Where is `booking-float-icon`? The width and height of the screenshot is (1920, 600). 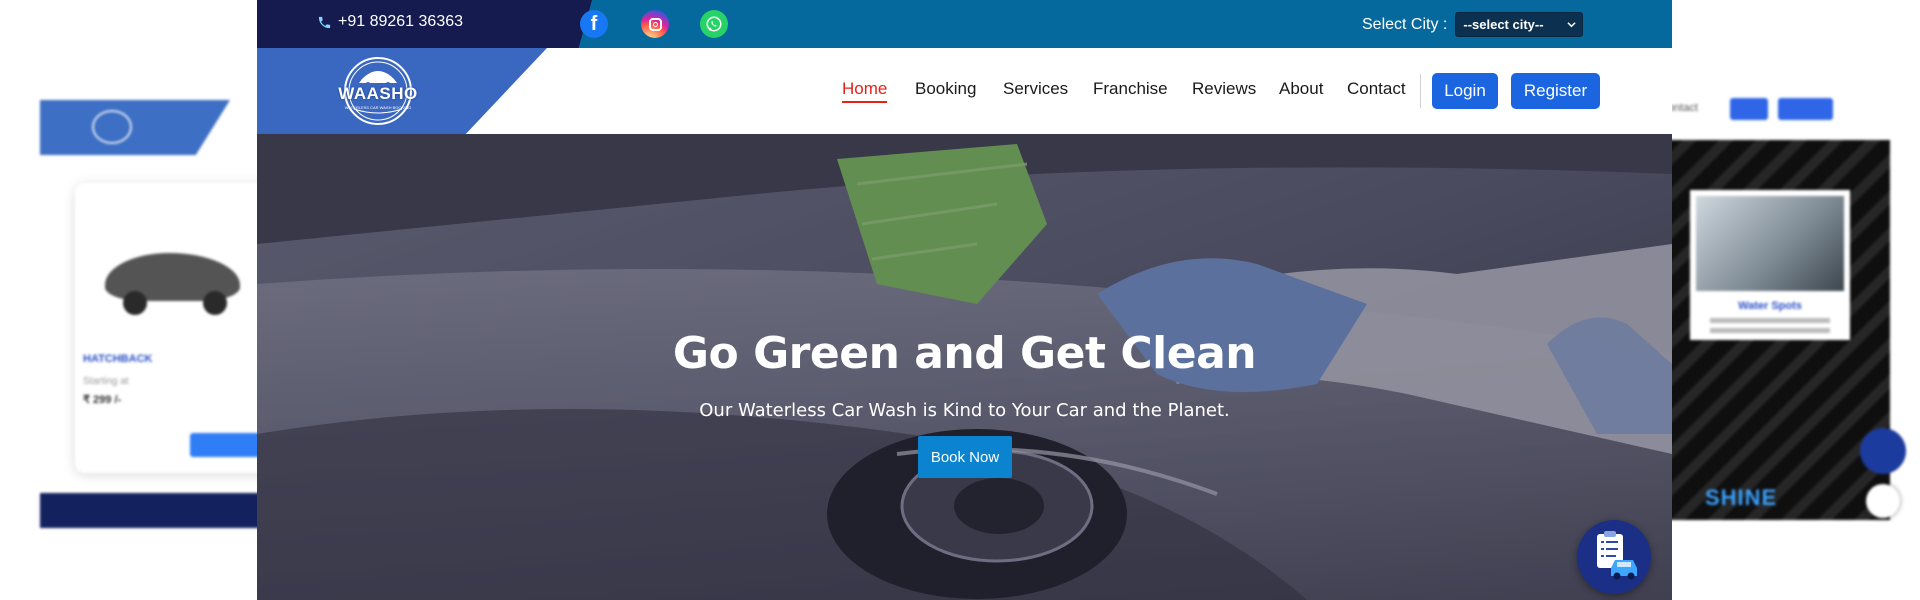
booking-float-icon is located at coordinates (1614, 557).